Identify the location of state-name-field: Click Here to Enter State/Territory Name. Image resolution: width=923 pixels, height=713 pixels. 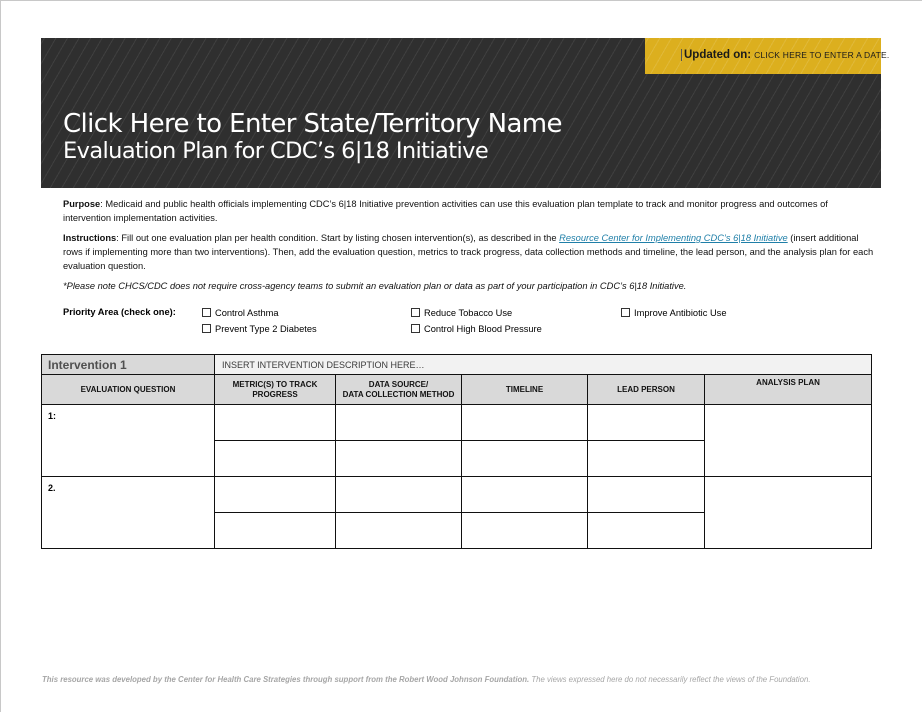
(313, 124).